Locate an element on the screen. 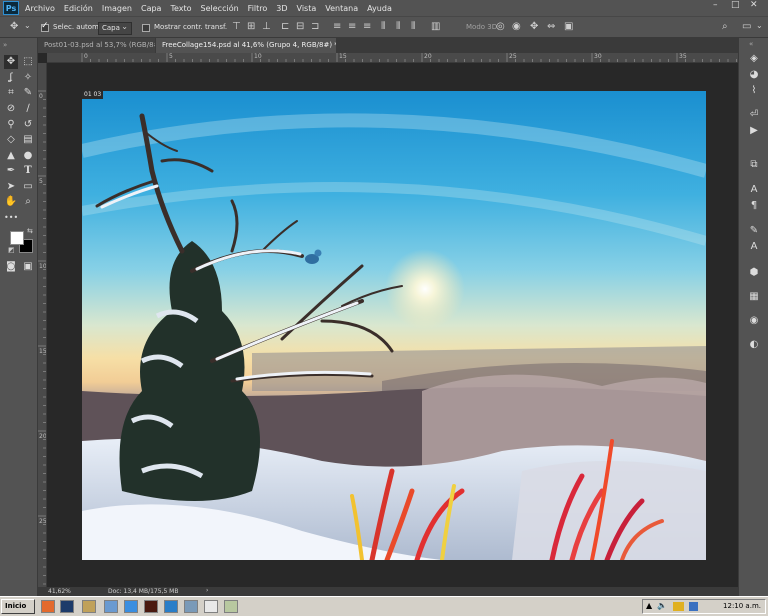 Image resolution: width=768 pixels, height=616 pixels. brush-preset-icon: ✎ is located at coordinates (754, 231).